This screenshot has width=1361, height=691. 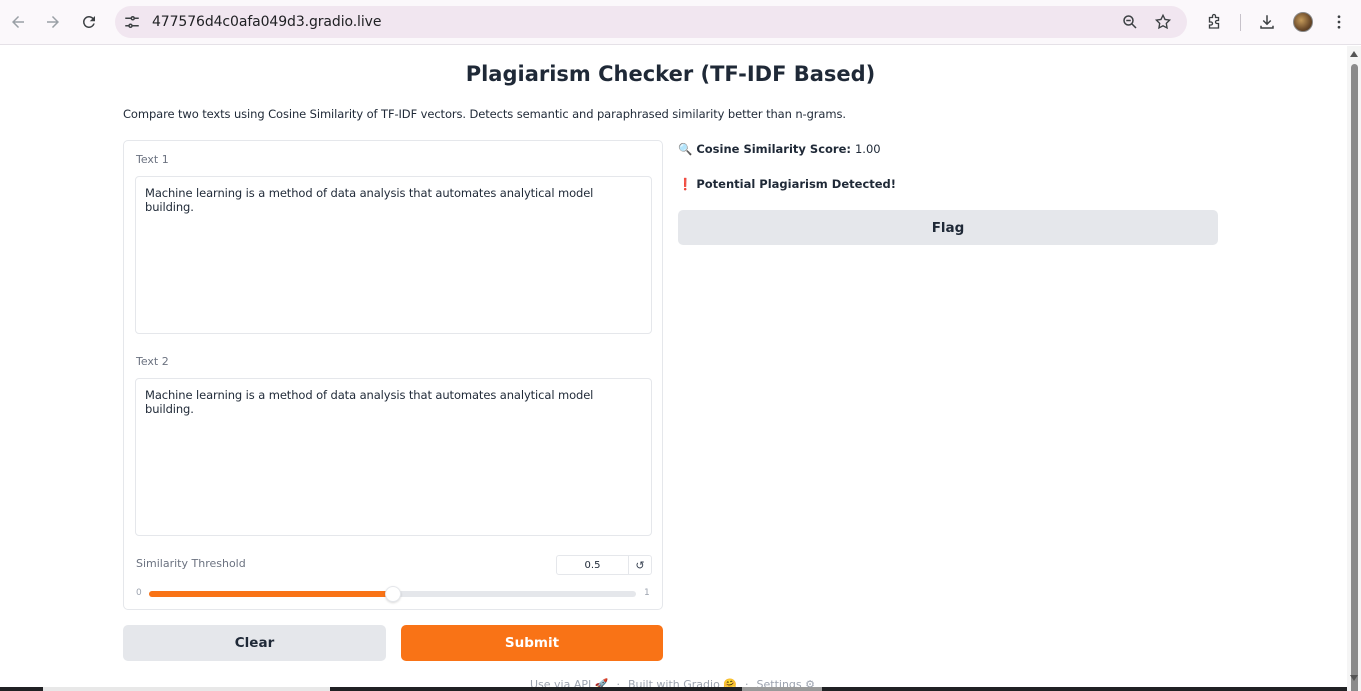 I want to click on toolbar-divider, so click(x=1240, y=22).